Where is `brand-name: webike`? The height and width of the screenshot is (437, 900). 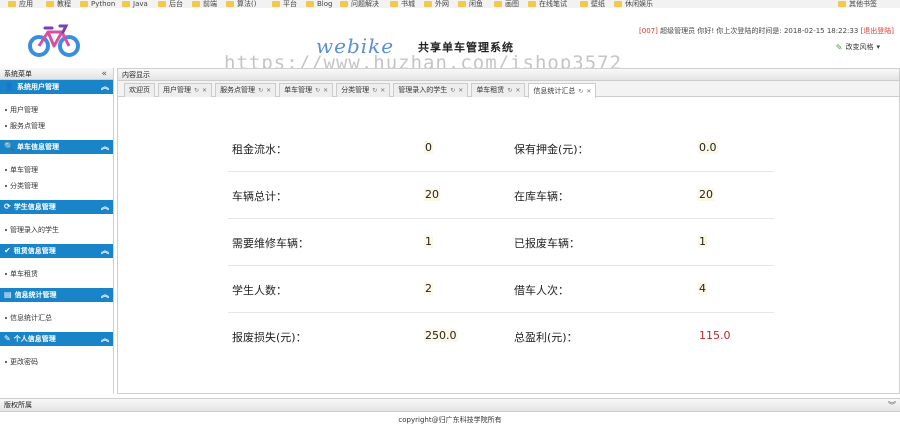 brand-name: webike is located at coordinates (355, 46).